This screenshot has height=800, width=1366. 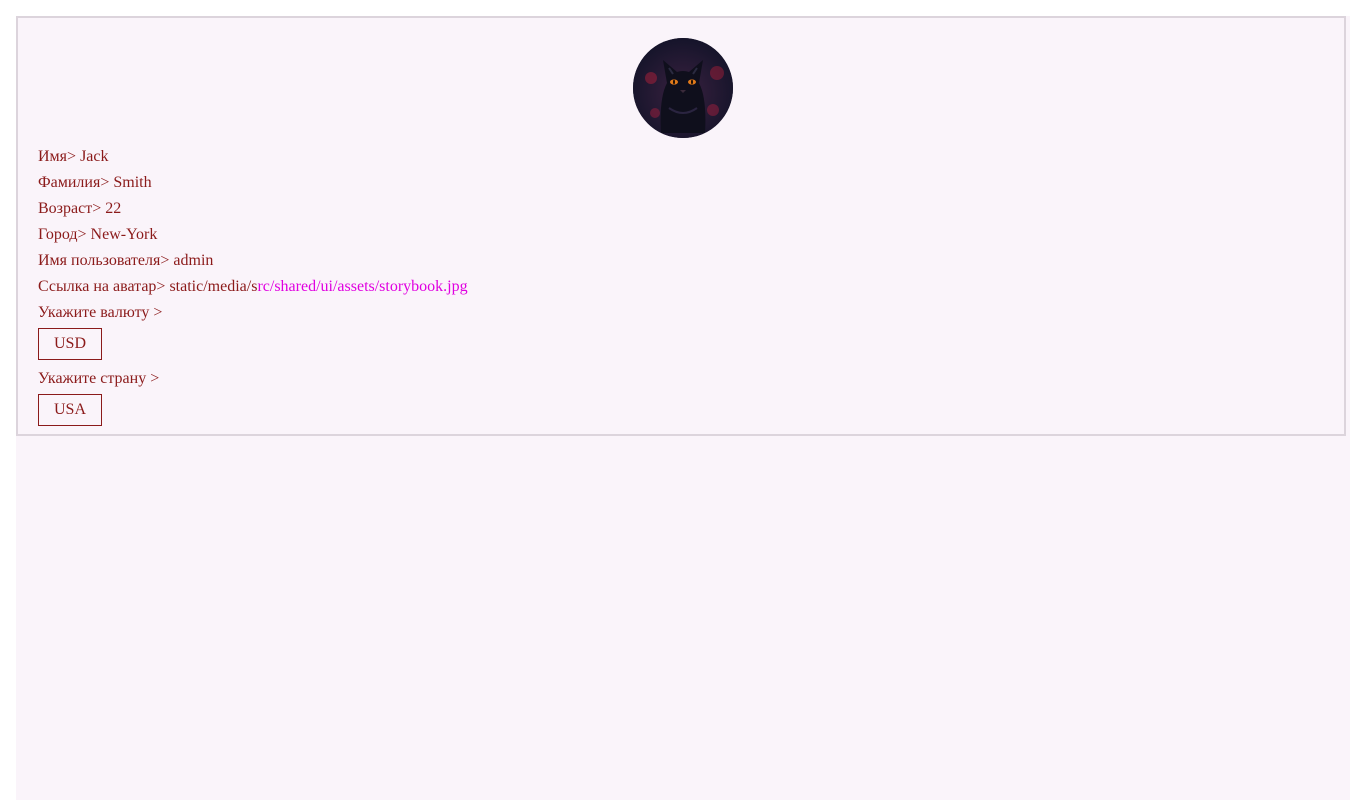 I want to click on username-value: admin, so click(x=193, y=260).